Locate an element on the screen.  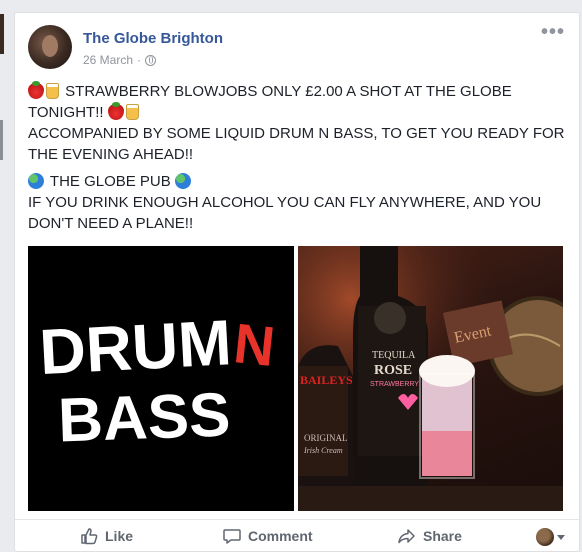
page-avatar is located at coordinates (50, 47).